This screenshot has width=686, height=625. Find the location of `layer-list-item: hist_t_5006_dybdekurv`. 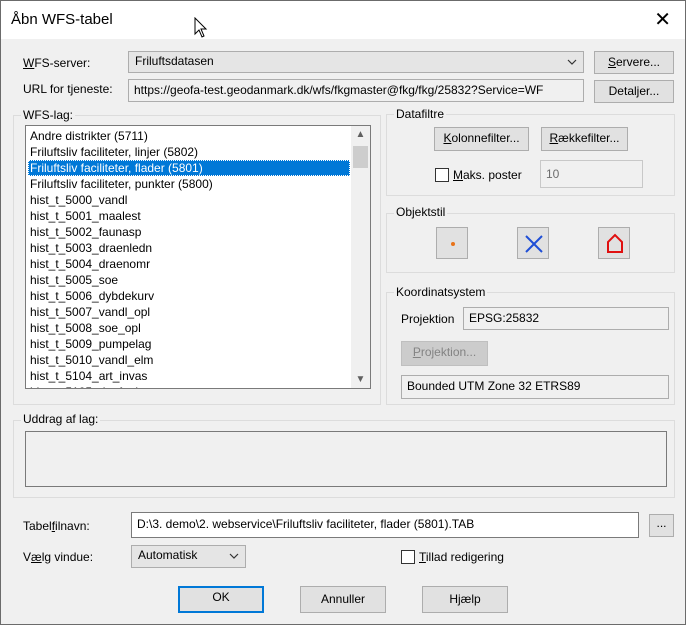

layer-list-item: hist_t_5006_dybdekurv is located at coordinates (189, 296).